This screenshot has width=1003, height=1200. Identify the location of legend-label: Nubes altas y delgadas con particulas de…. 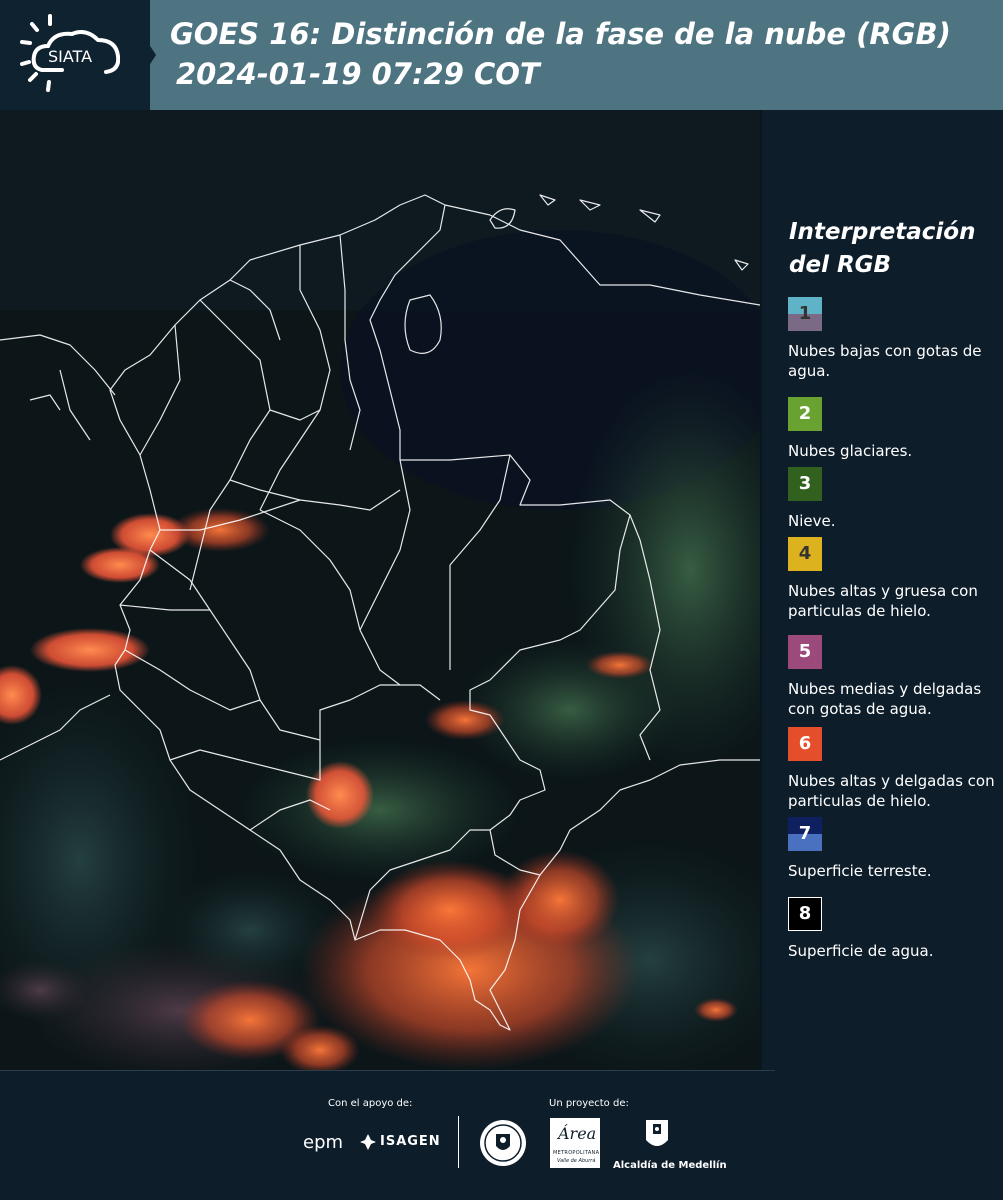
(891, 791).